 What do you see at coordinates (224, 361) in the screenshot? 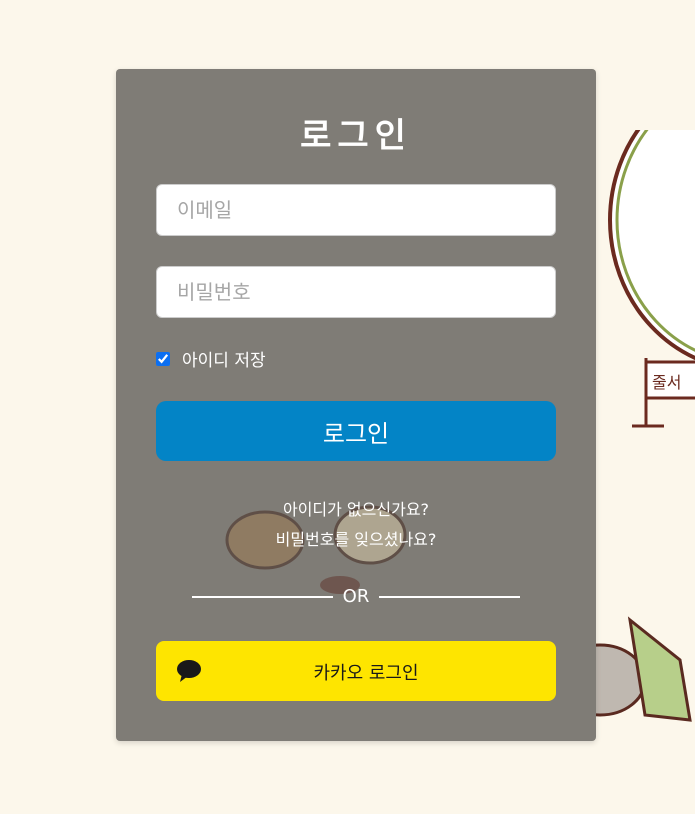
I see `remember-id-label: 아이디 저장` at bounding box center [224, 361].